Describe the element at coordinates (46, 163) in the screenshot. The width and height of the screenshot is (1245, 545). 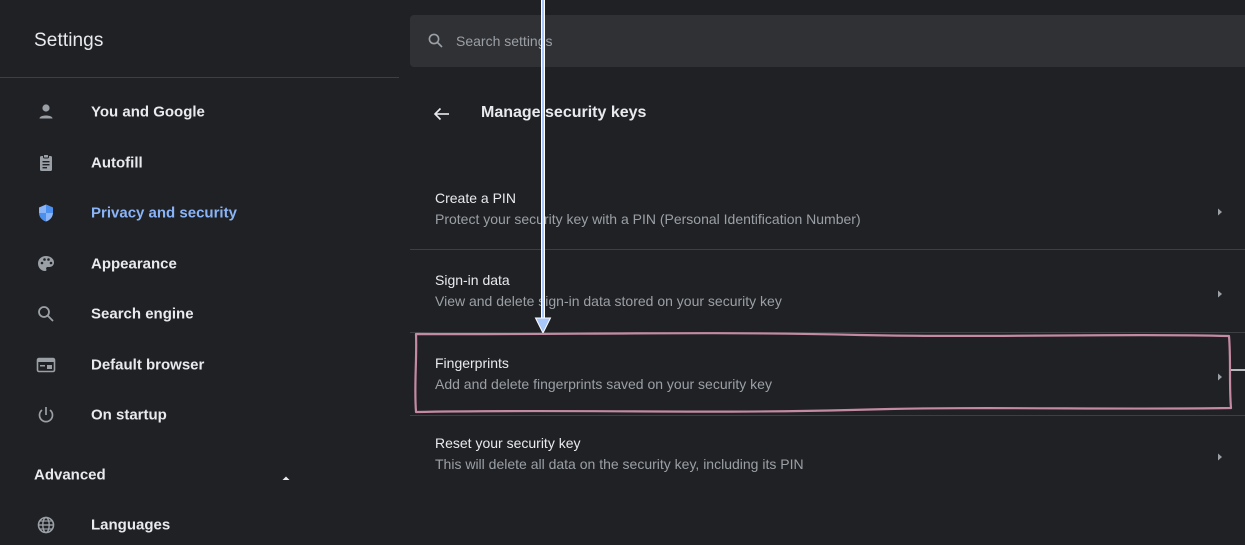
I see `clipboard-icon` at that location.